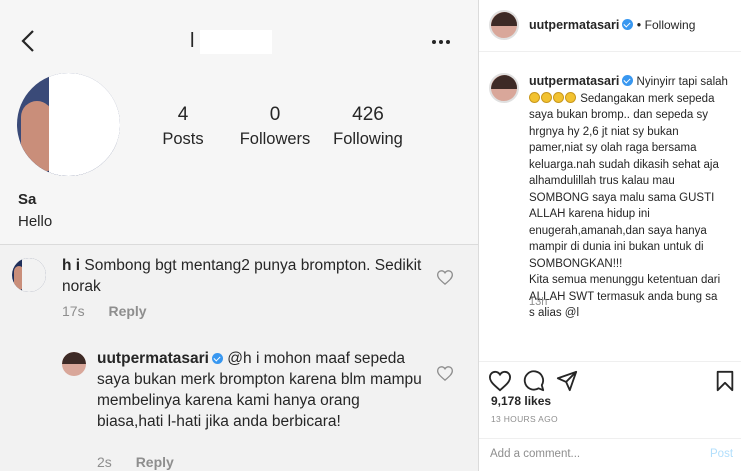 This screenshot has width=741, height=471. I want to click on bookmark-icon, so click(725, 381).